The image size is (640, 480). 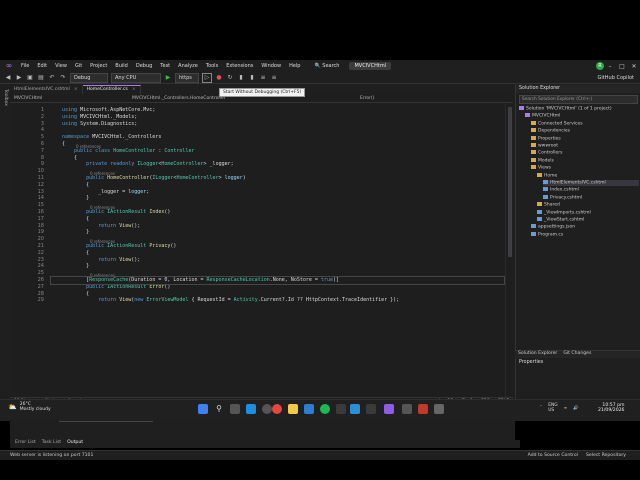 I want to click on config-dropdown: Debug, so click(x=89, y=77).